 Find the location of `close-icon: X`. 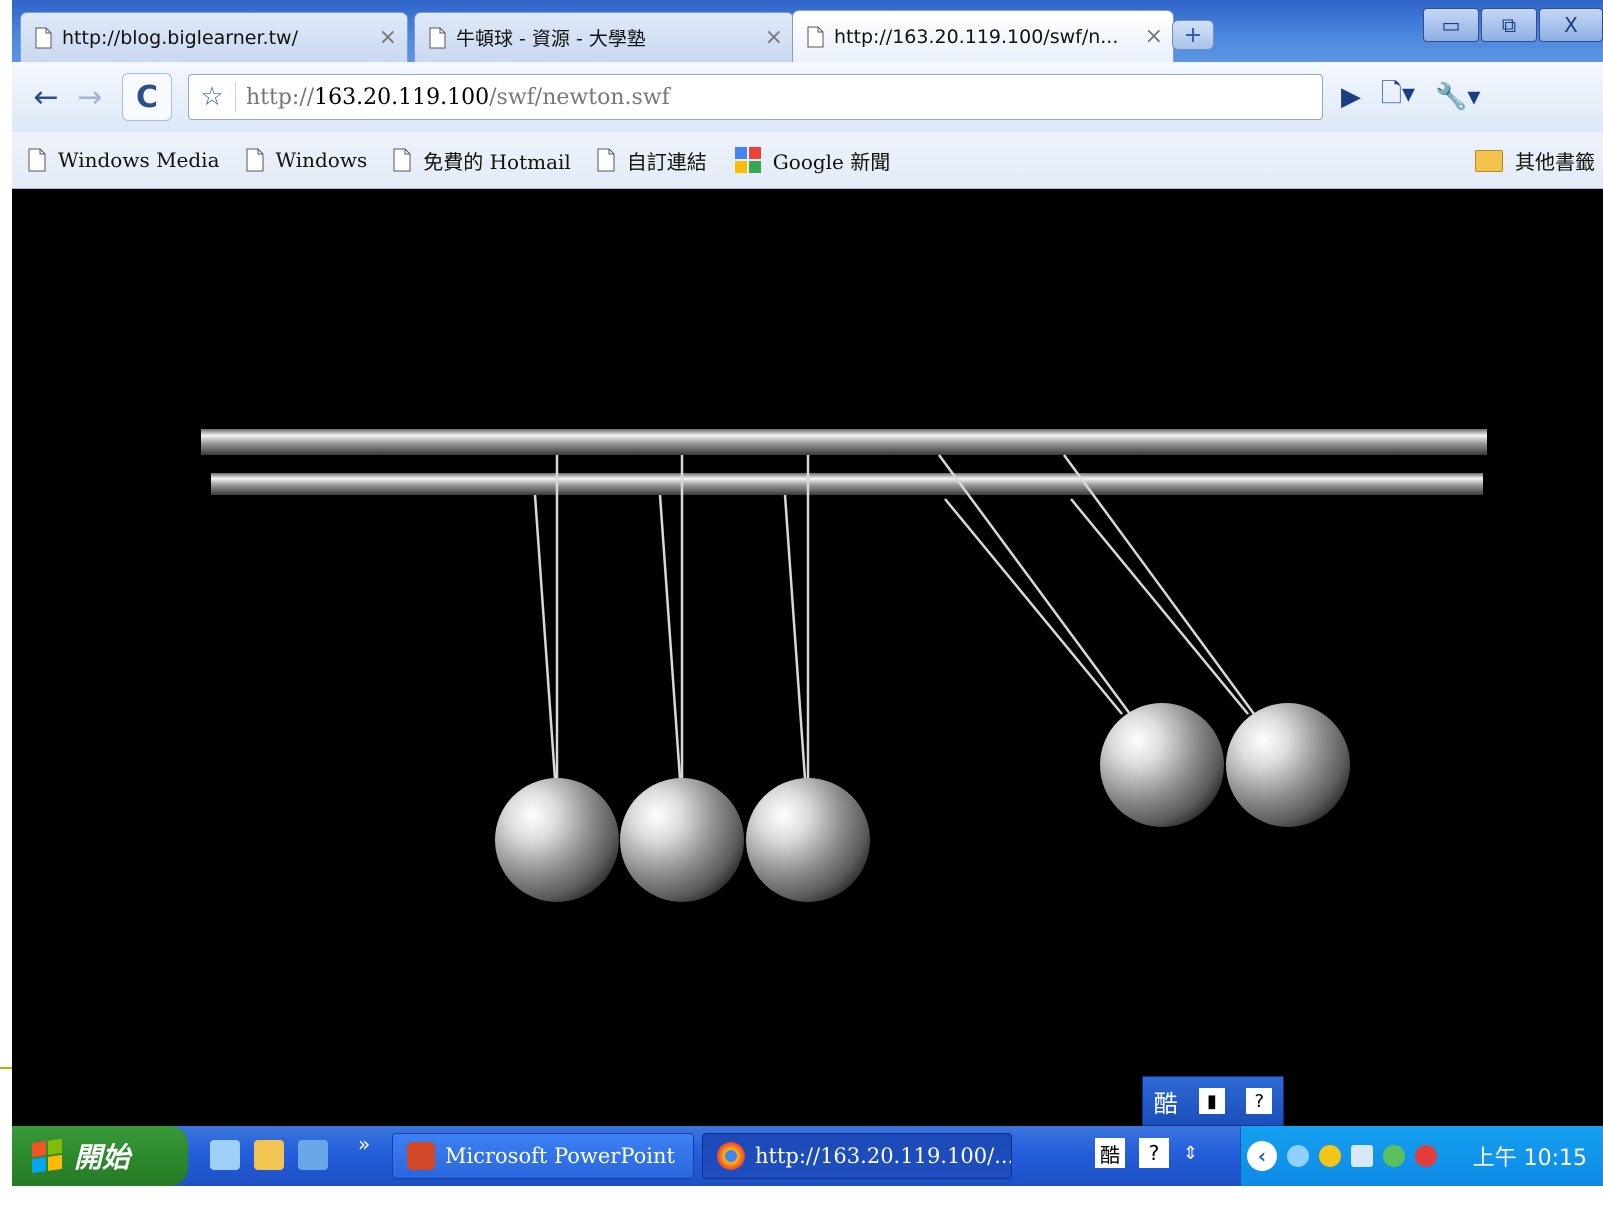

close-icon: X is located at coordinates (1571, 25).